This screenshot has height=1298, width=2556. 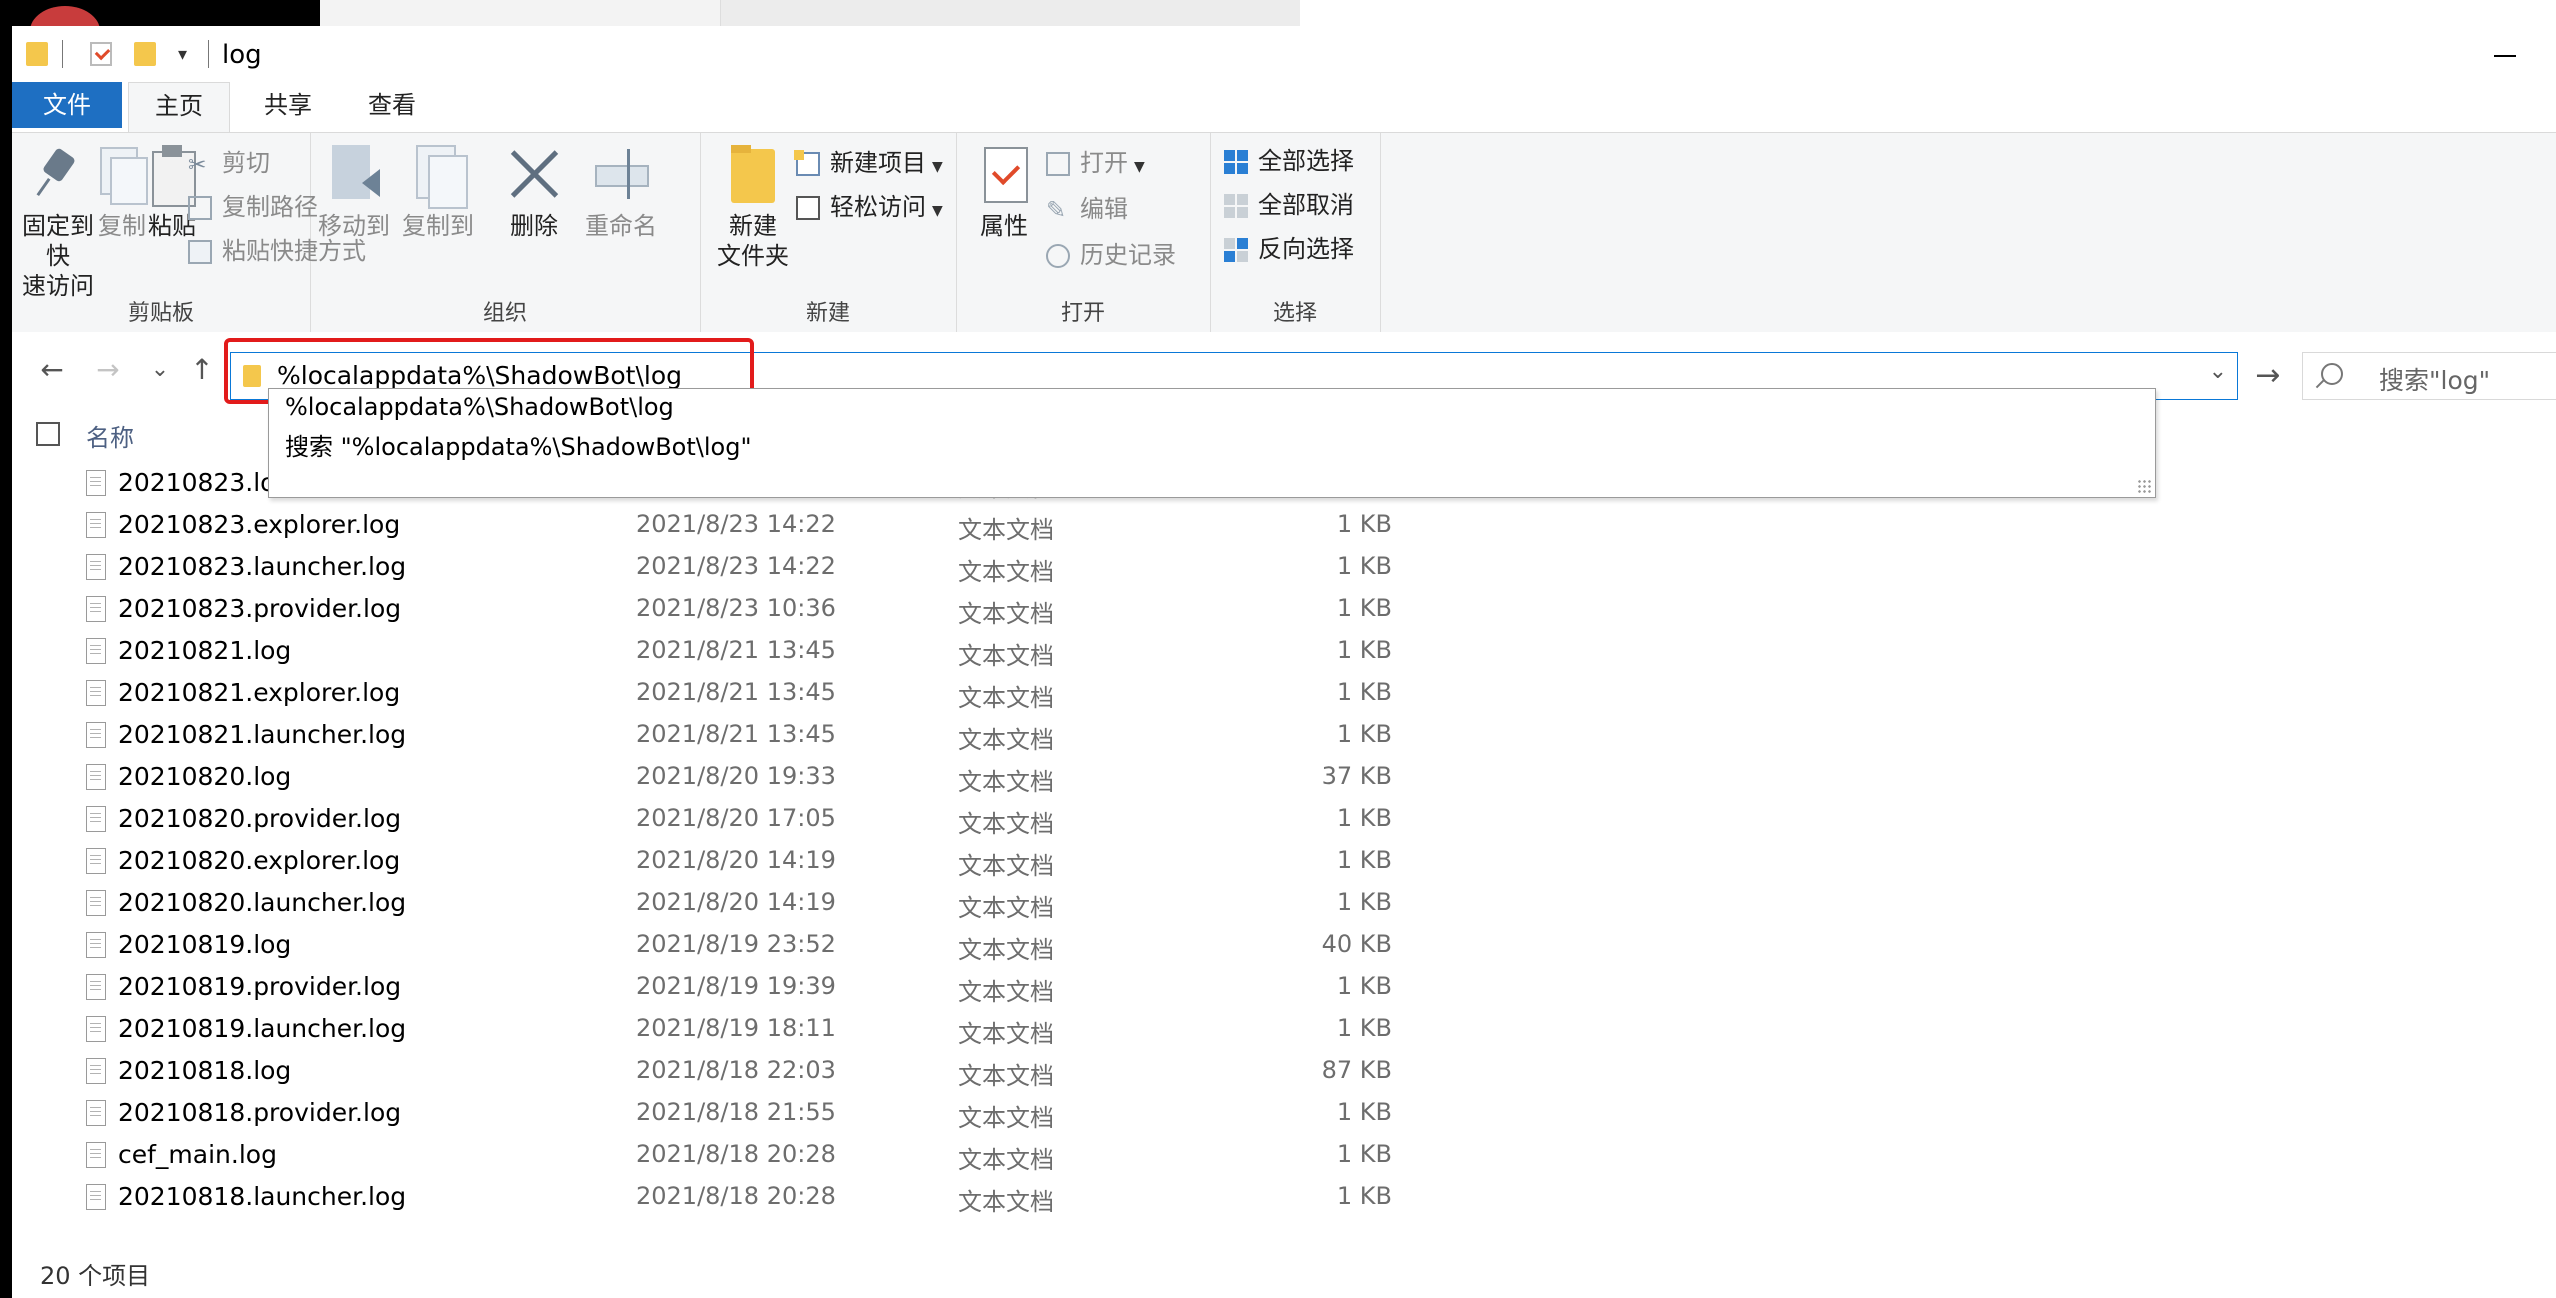 What do you see at coordinates (354, 226) in the screenshot?
I see `move-to-label: 移动到` at bounding box center [354, 226].